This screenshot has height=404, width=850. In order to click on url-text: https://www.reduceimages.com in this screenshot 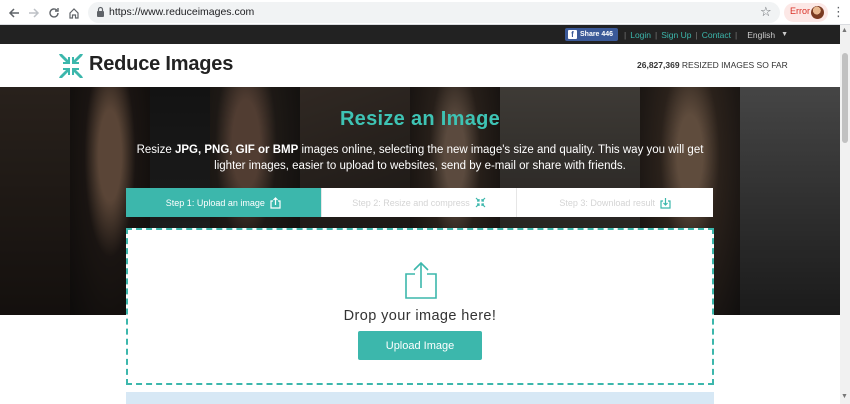, I will do `click(182, 12)`.